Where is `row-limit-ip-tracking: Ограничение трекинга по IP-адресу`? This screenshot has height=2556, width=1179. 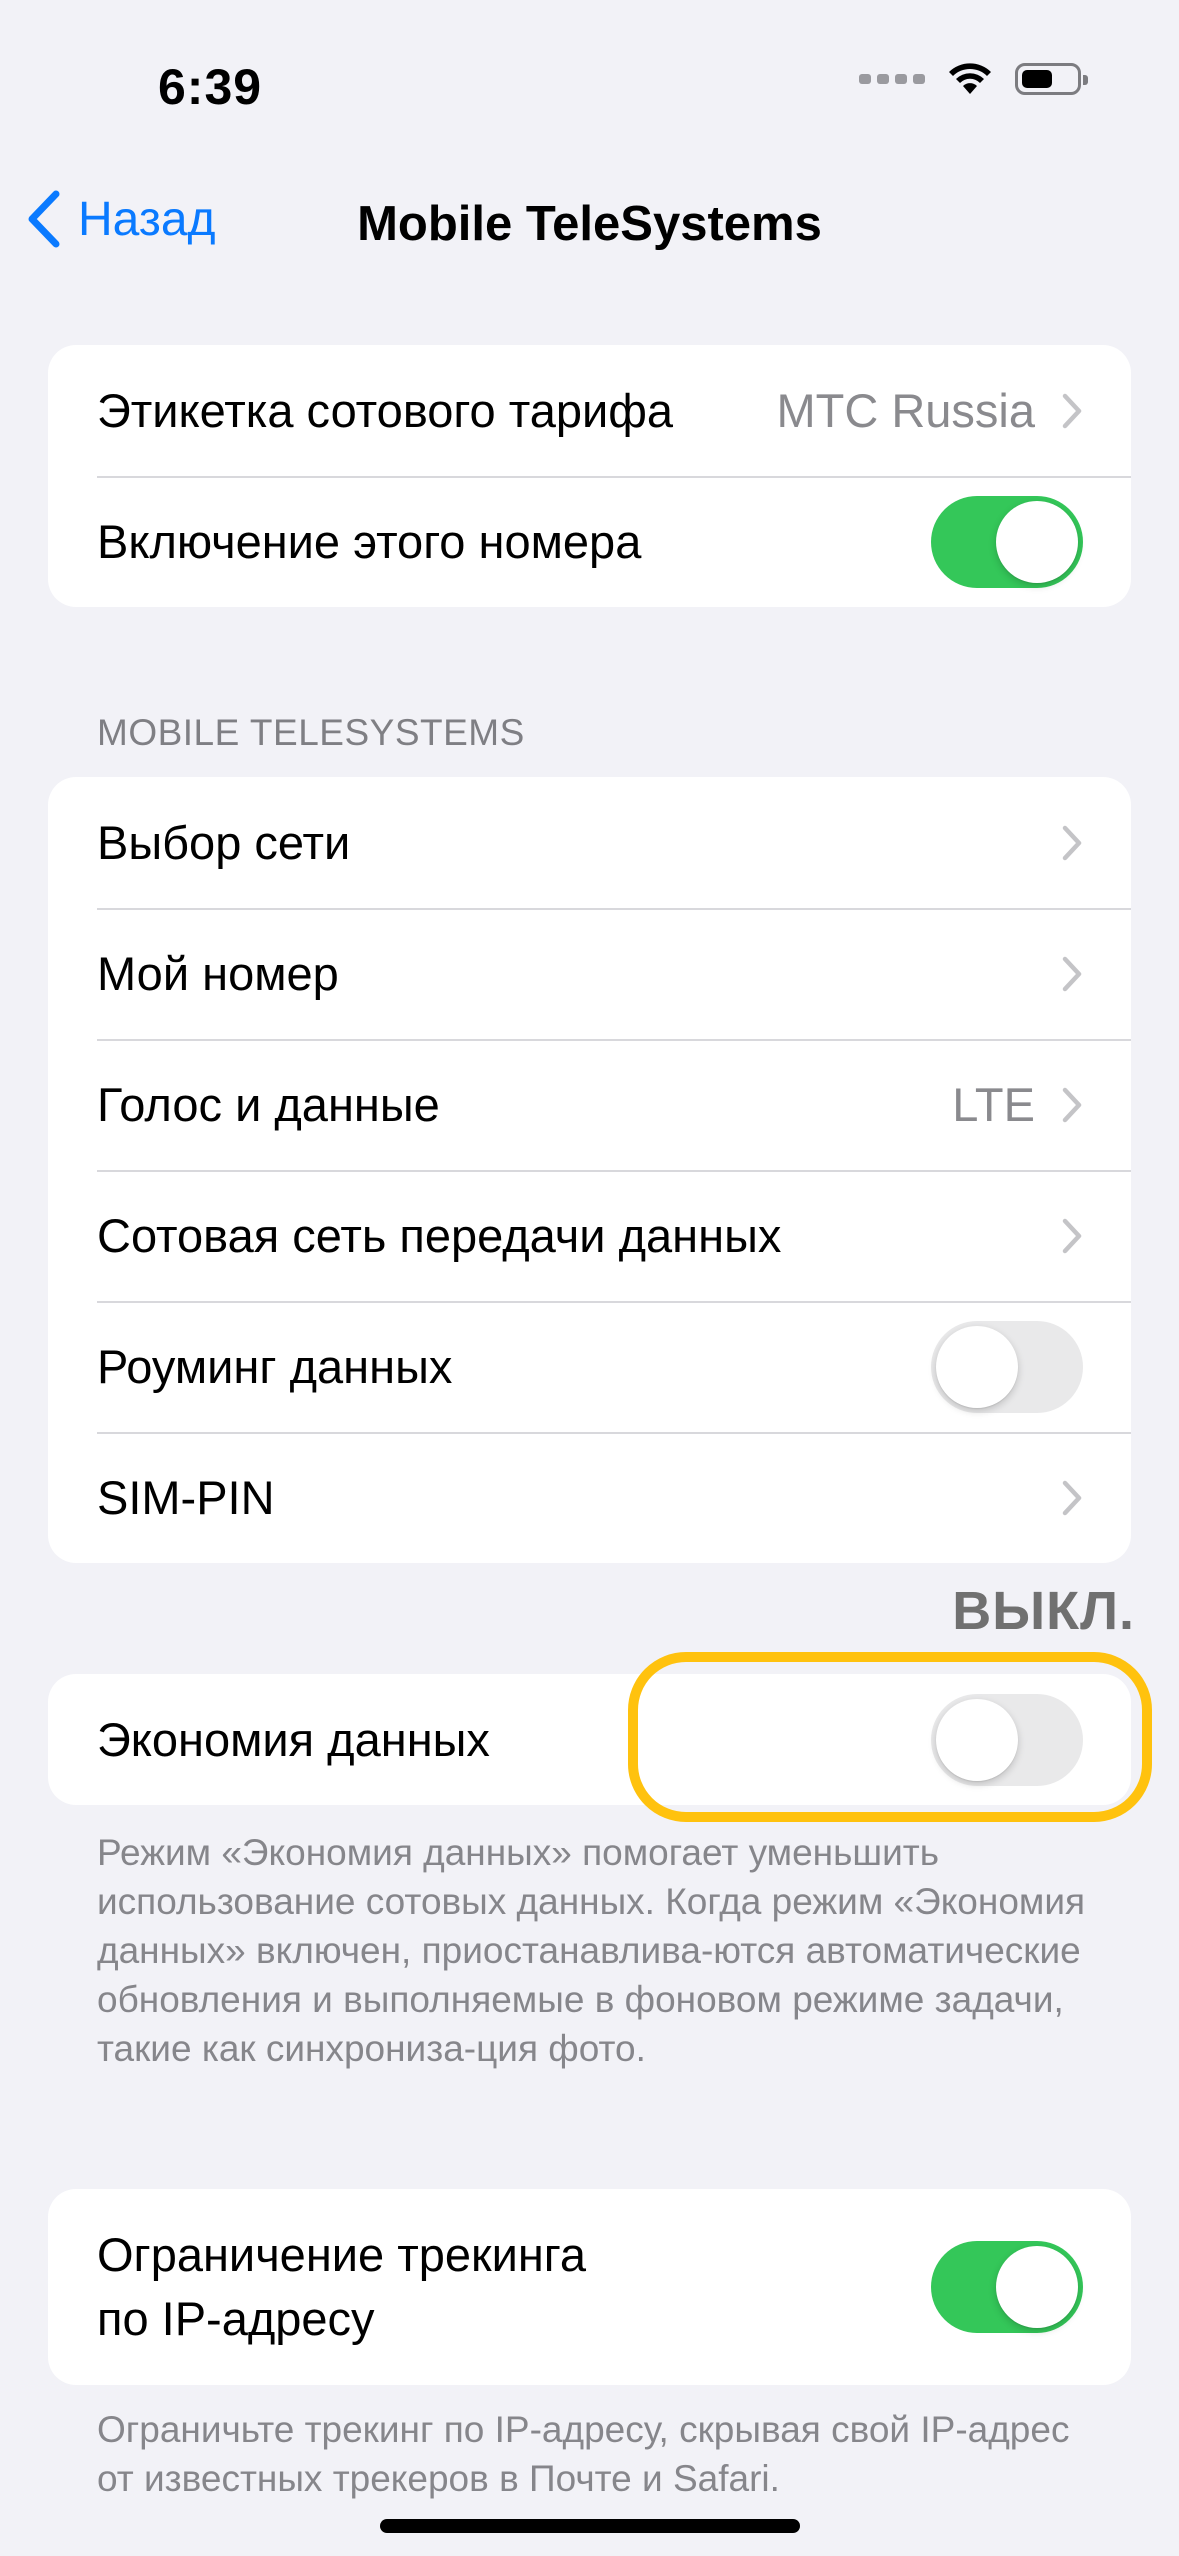
row-limit-ip-tracking: Ограничение трекинга по IP-адресу is located at coordinates (589, 2287).